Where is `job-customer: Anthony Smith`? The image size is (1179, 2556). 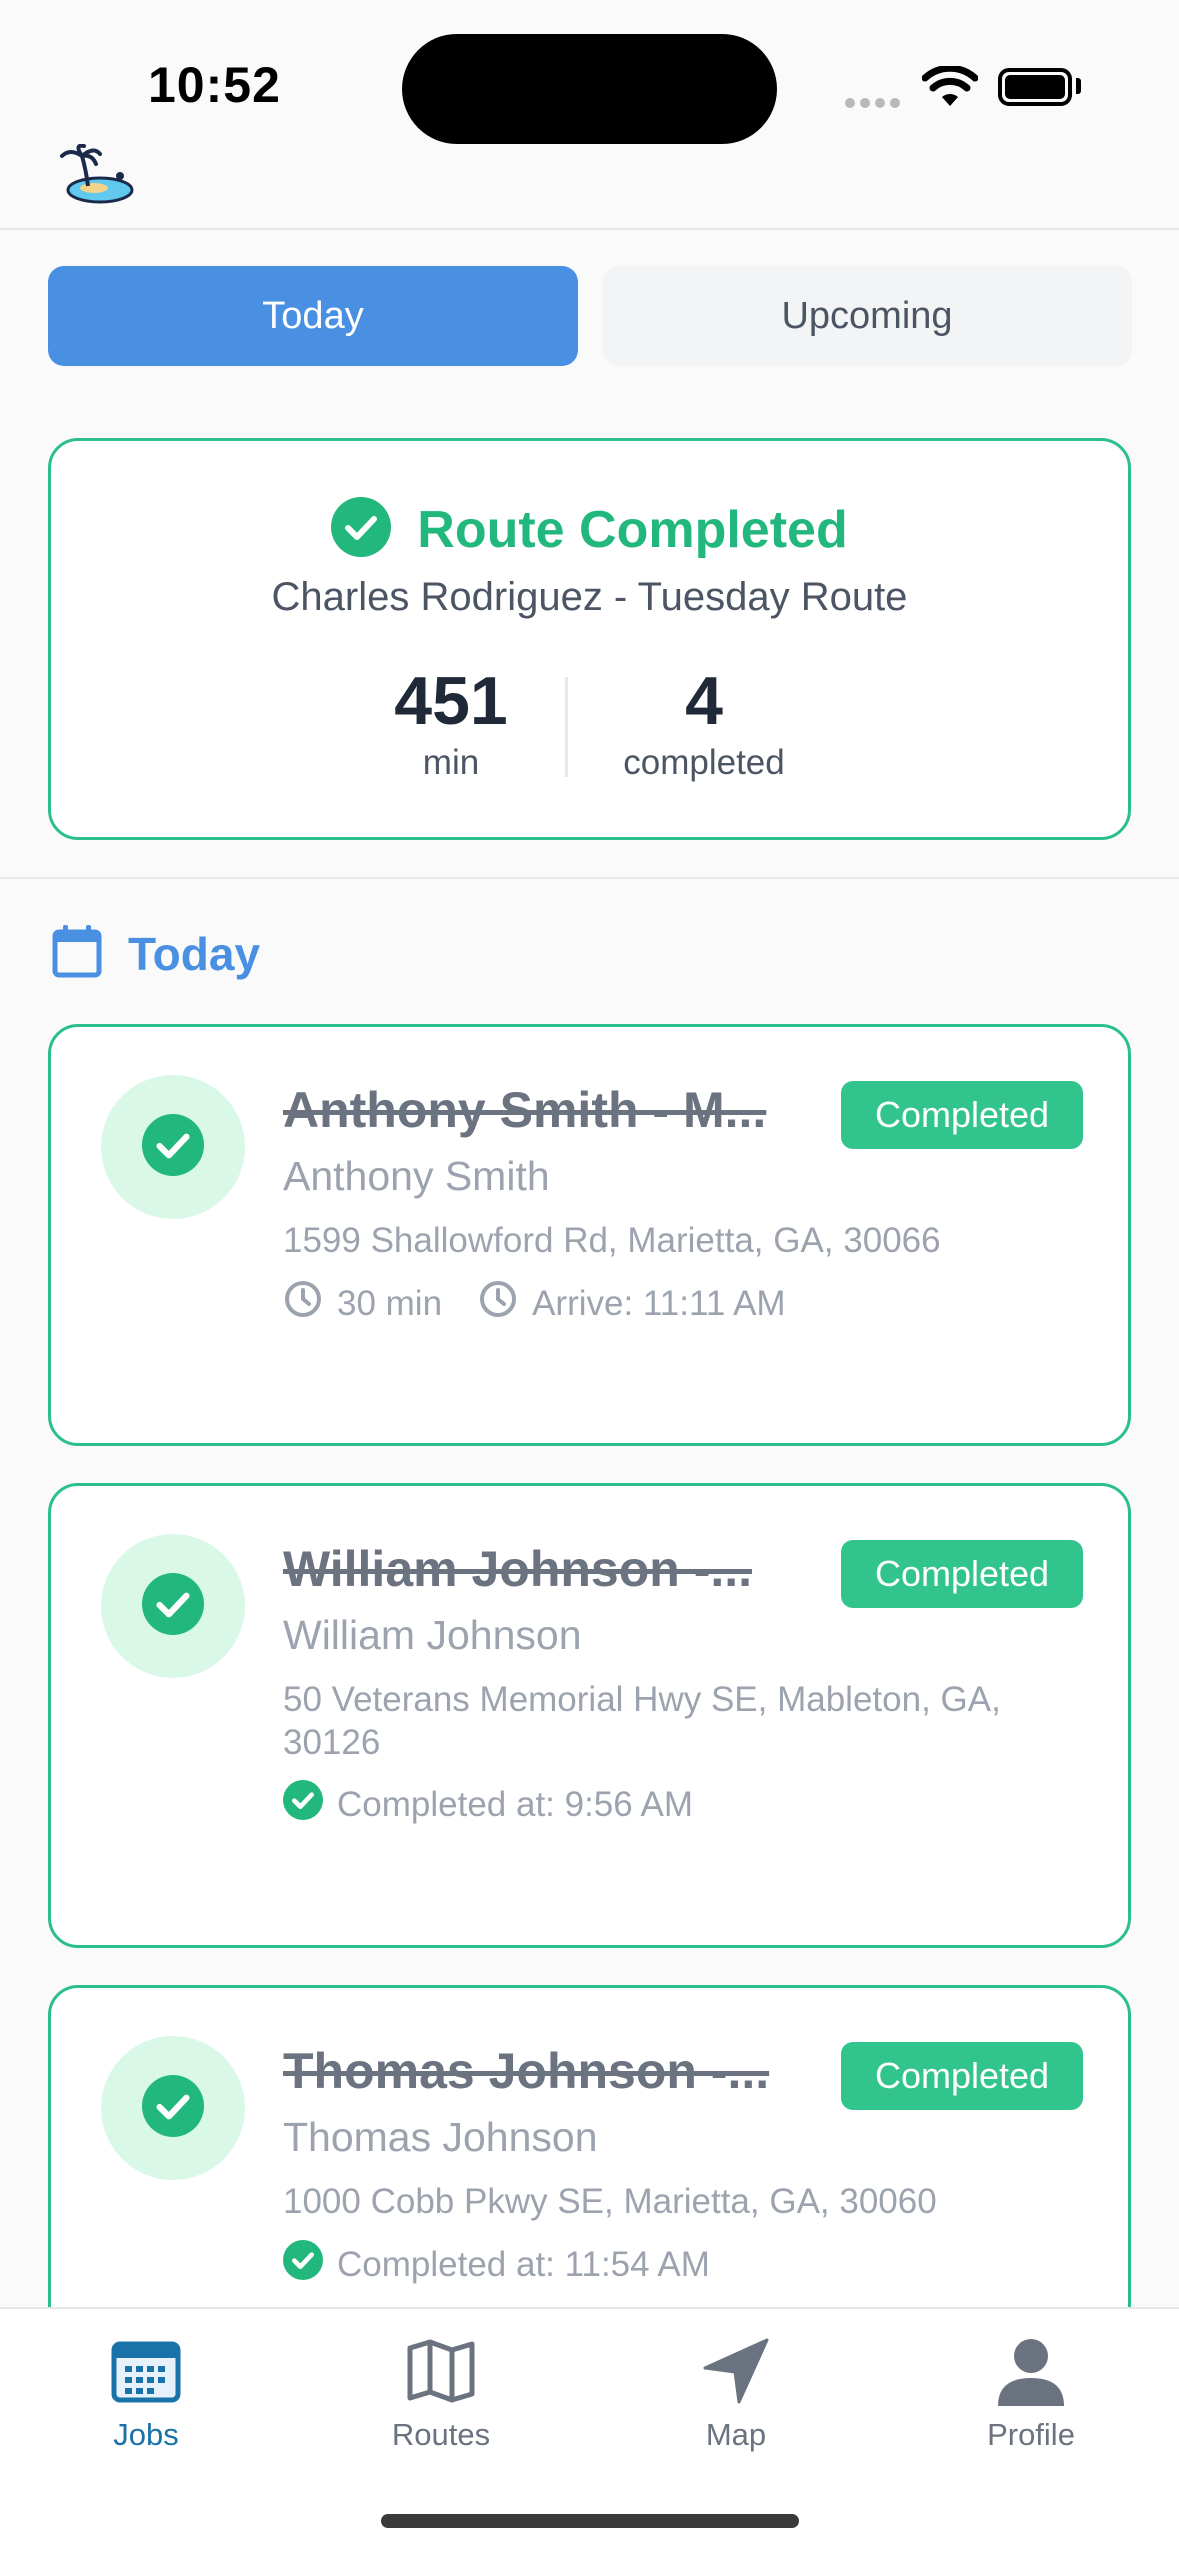 job-customer: Anthony Smith is located at coordinates (416, 1176).